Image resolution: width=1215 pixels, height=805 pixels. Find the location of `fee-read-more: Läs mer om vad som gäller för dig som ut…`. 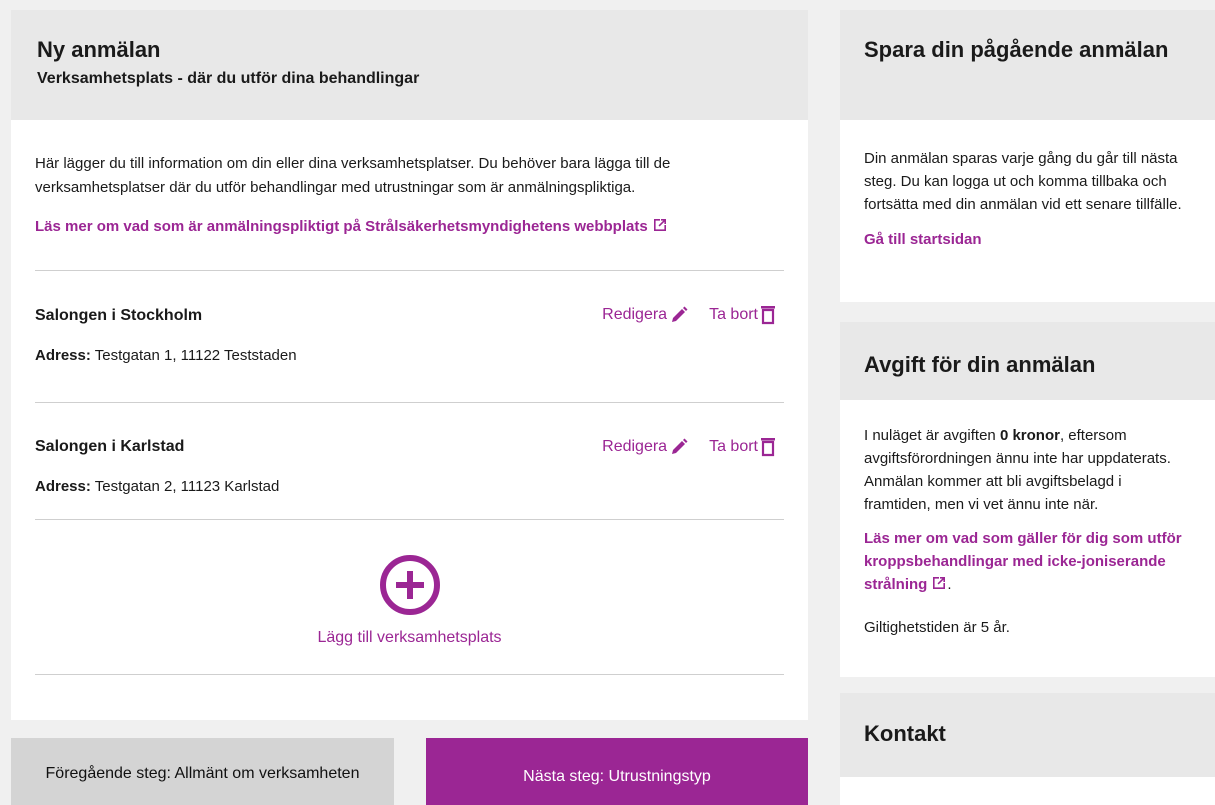

fee-read-more: Läs mer om vad som gäller för dig som ut… is located at coordinates (1027, 561).